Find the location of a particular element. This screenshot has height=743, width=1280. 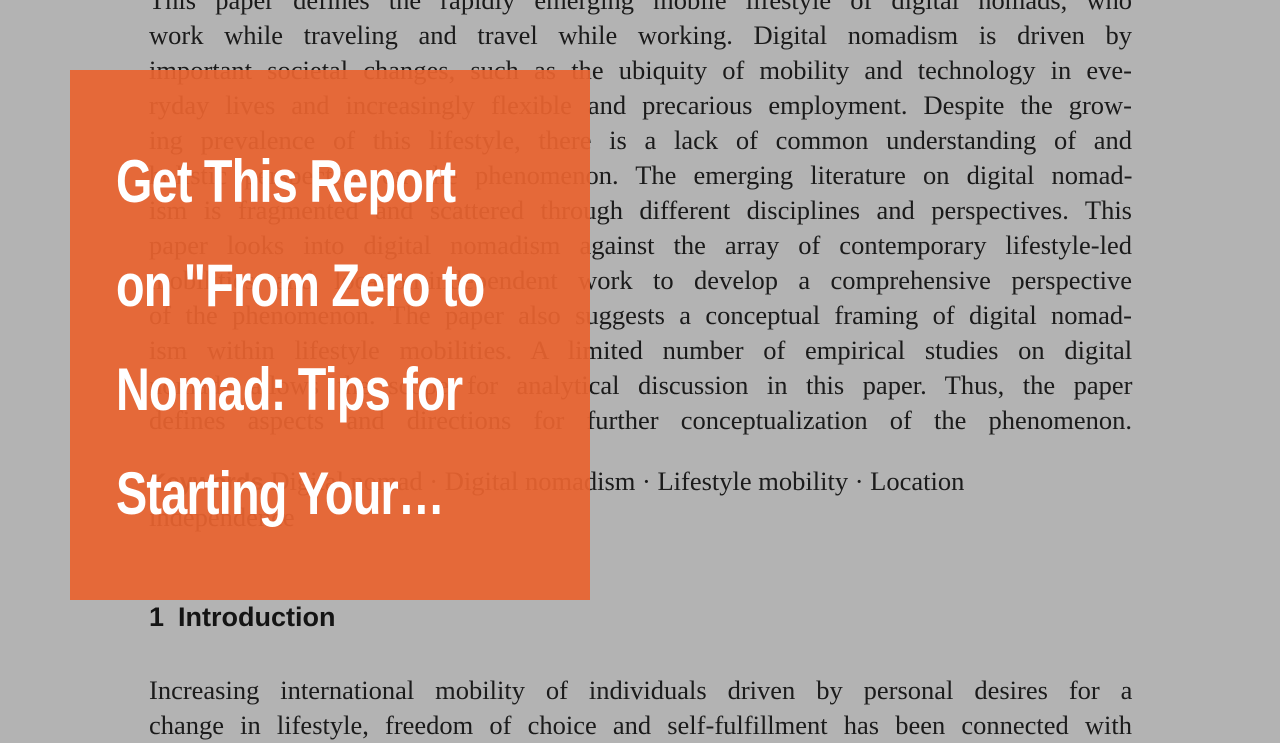

promo-title-line: Nomad: Tips for is located at coordinates (289, 389).